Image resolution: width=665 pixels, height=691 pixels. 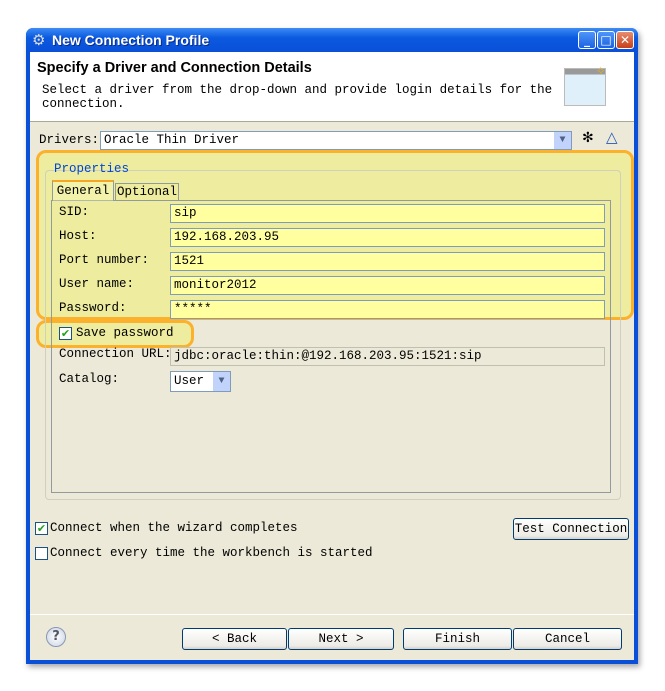 I want to click on checkbox-box, so click(x=41, y=553).